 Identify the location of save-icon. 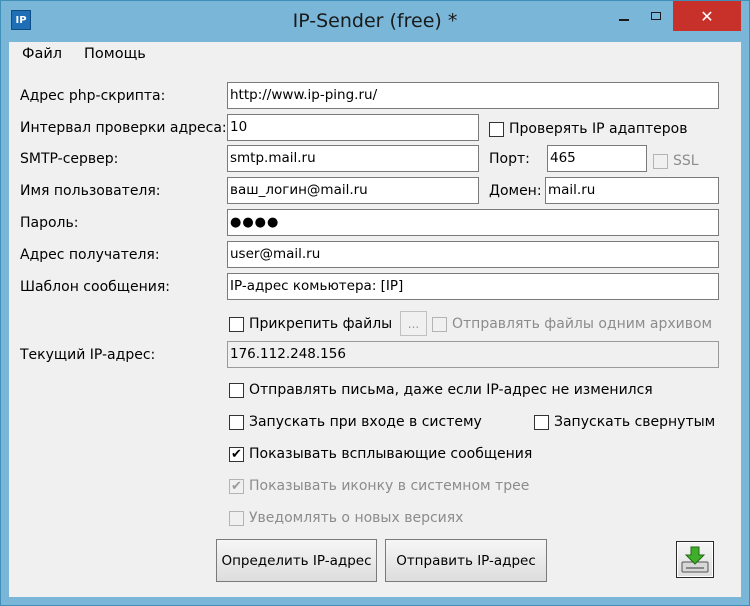
(695, 559).